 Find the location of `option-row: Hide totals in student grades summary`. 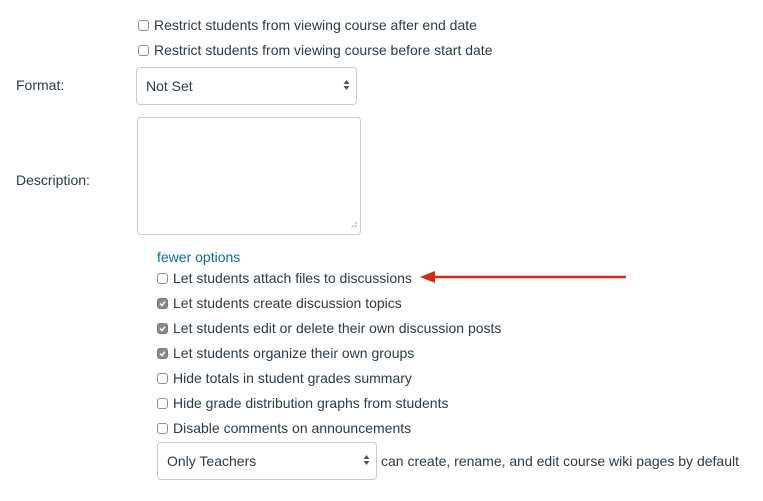

option-row: Hide totals in student grades summary is located at coordinates (284, 378).